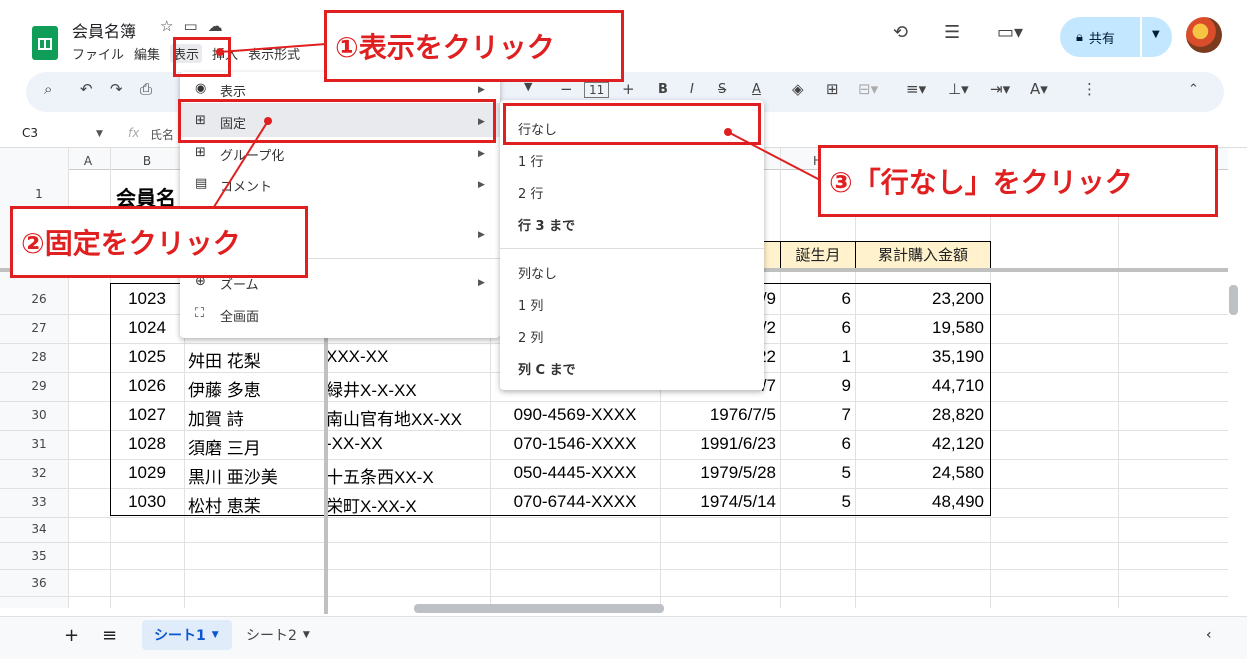 The image size is (1247, 659). What do you see at coordinates (474, 46) in the screenshot?
I see `annotation-step1: ①表示をクリック` at bounding box center [474, 46].